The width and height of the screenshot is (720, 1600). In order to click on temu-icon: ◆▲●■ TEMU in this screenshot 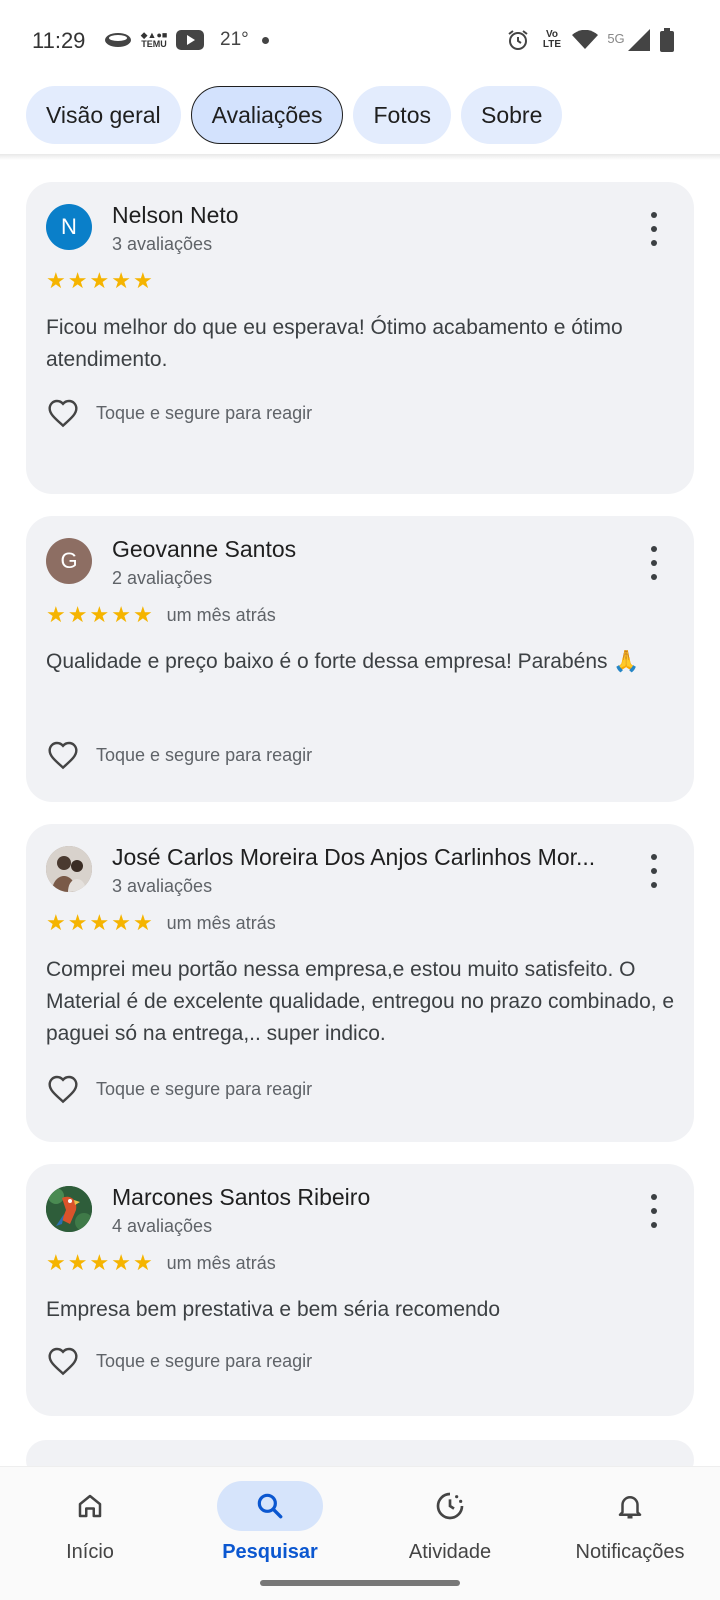, I will do `click(154, 39)`.